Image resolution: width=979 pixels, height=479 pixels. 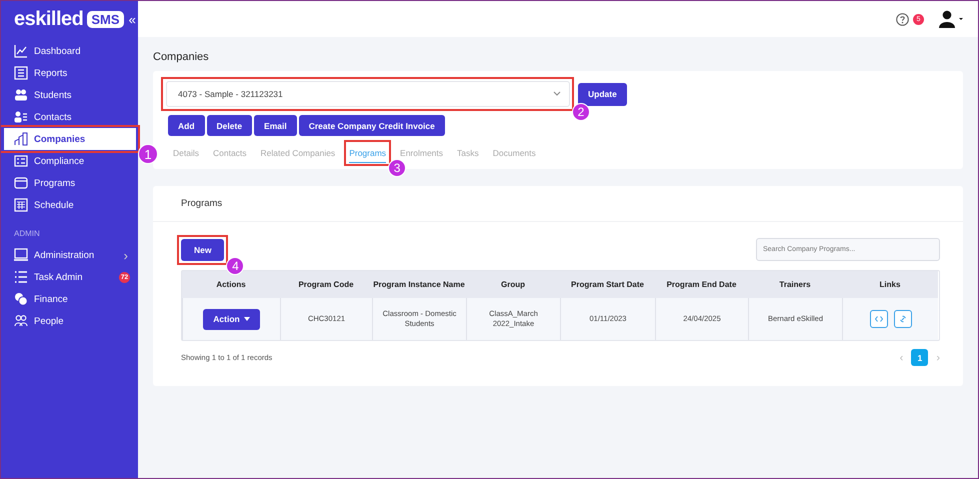 I want to click on nav-item: Contacts, so click(x=69, y=117).